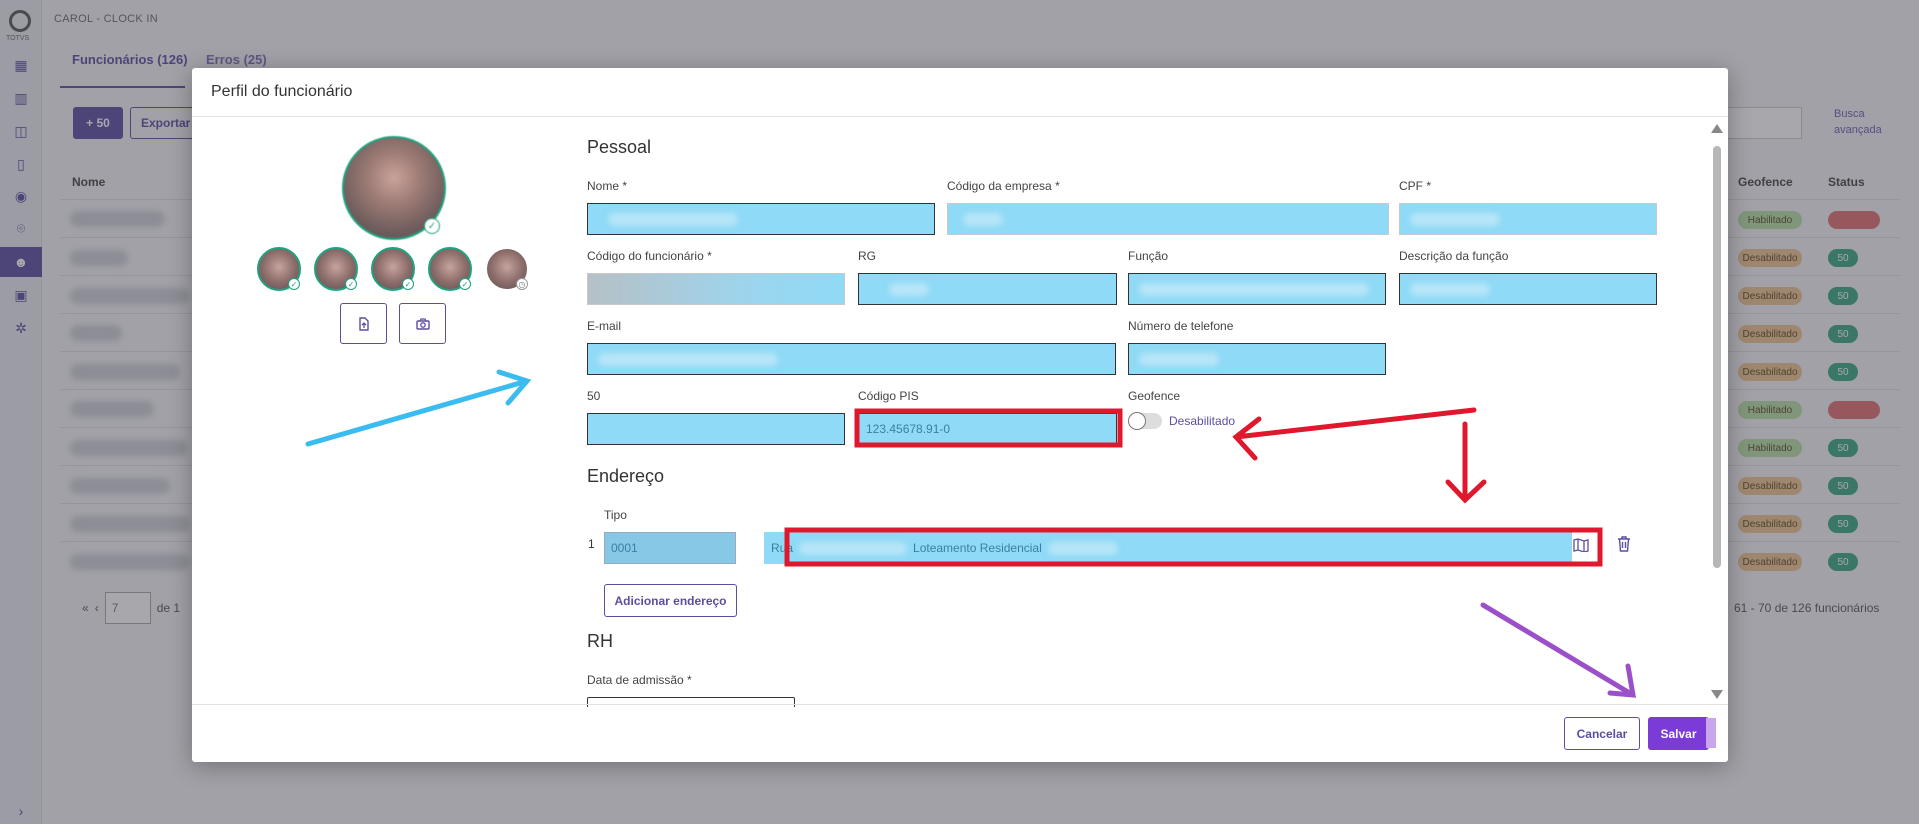 The image size is (1919, 824). I want to click on modal-title: Perfil do funcionário, so click(960, 92).